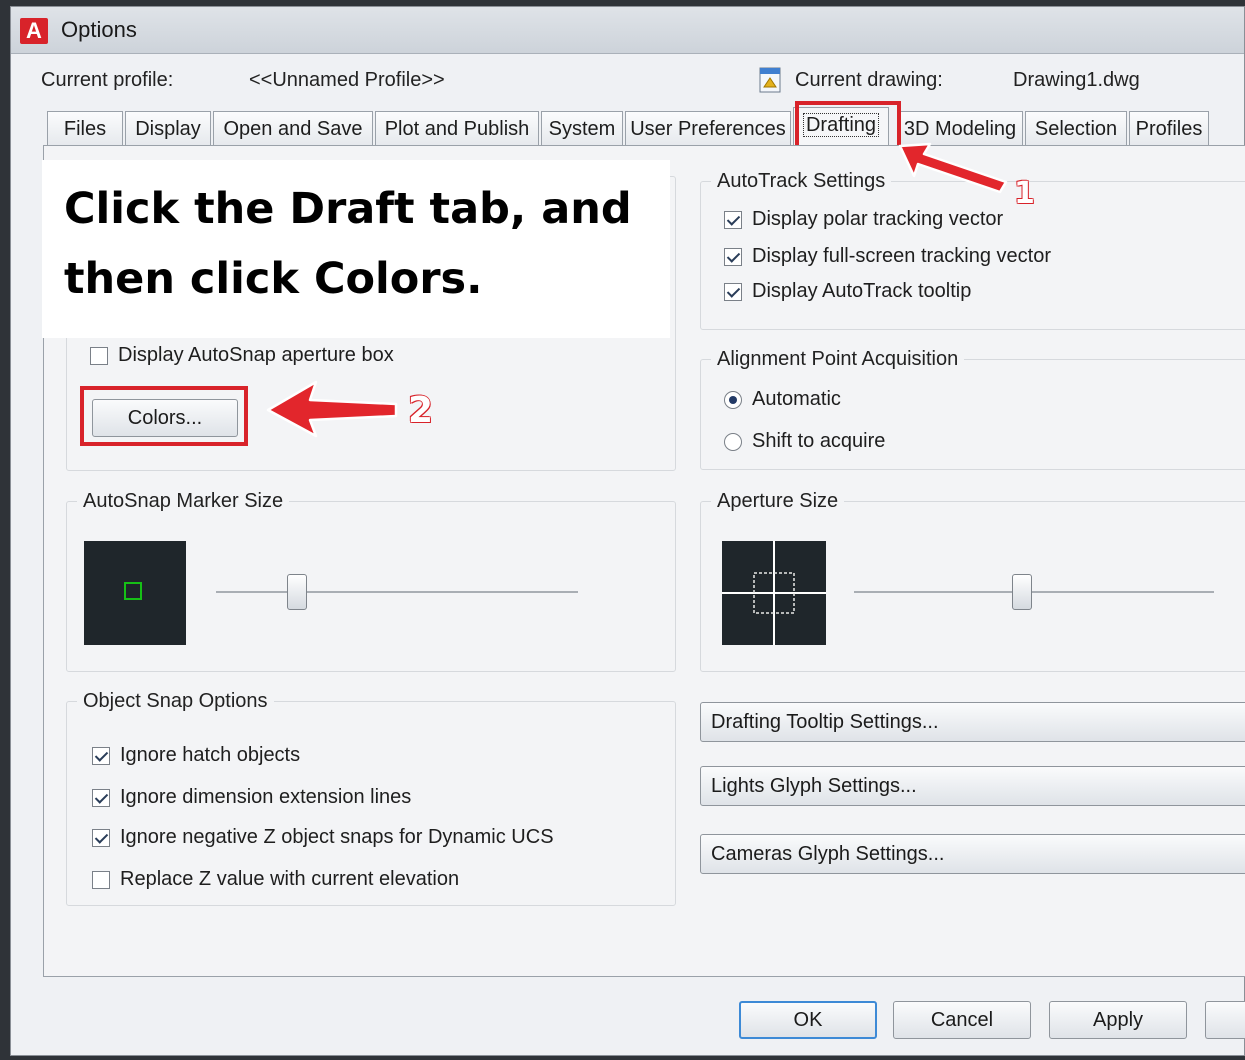 This screenshot has height=1060, width=1245. Describe the element at coordinates (297, 592) in the screenshot. I see `marker-size-slider-thumb` at that location.